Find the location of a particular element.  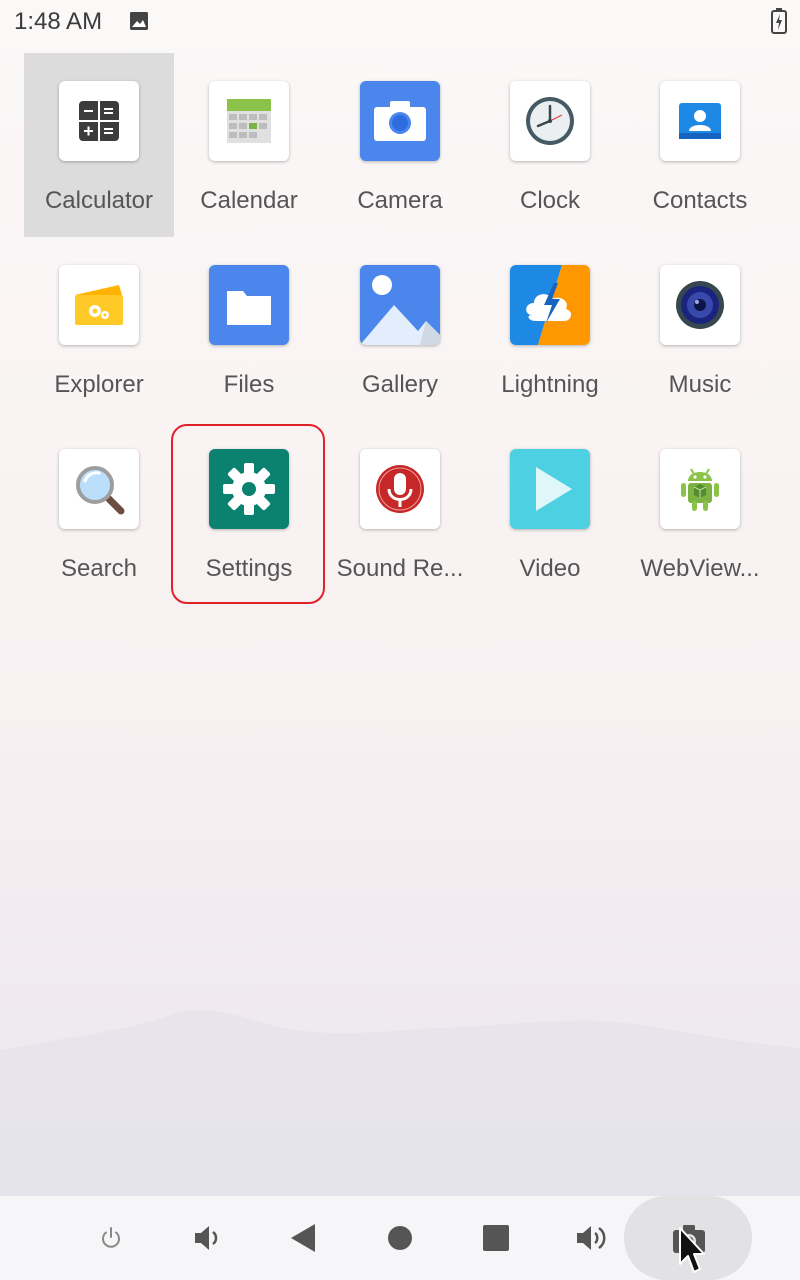

explorer-icon is located at coordinates (99, 305).